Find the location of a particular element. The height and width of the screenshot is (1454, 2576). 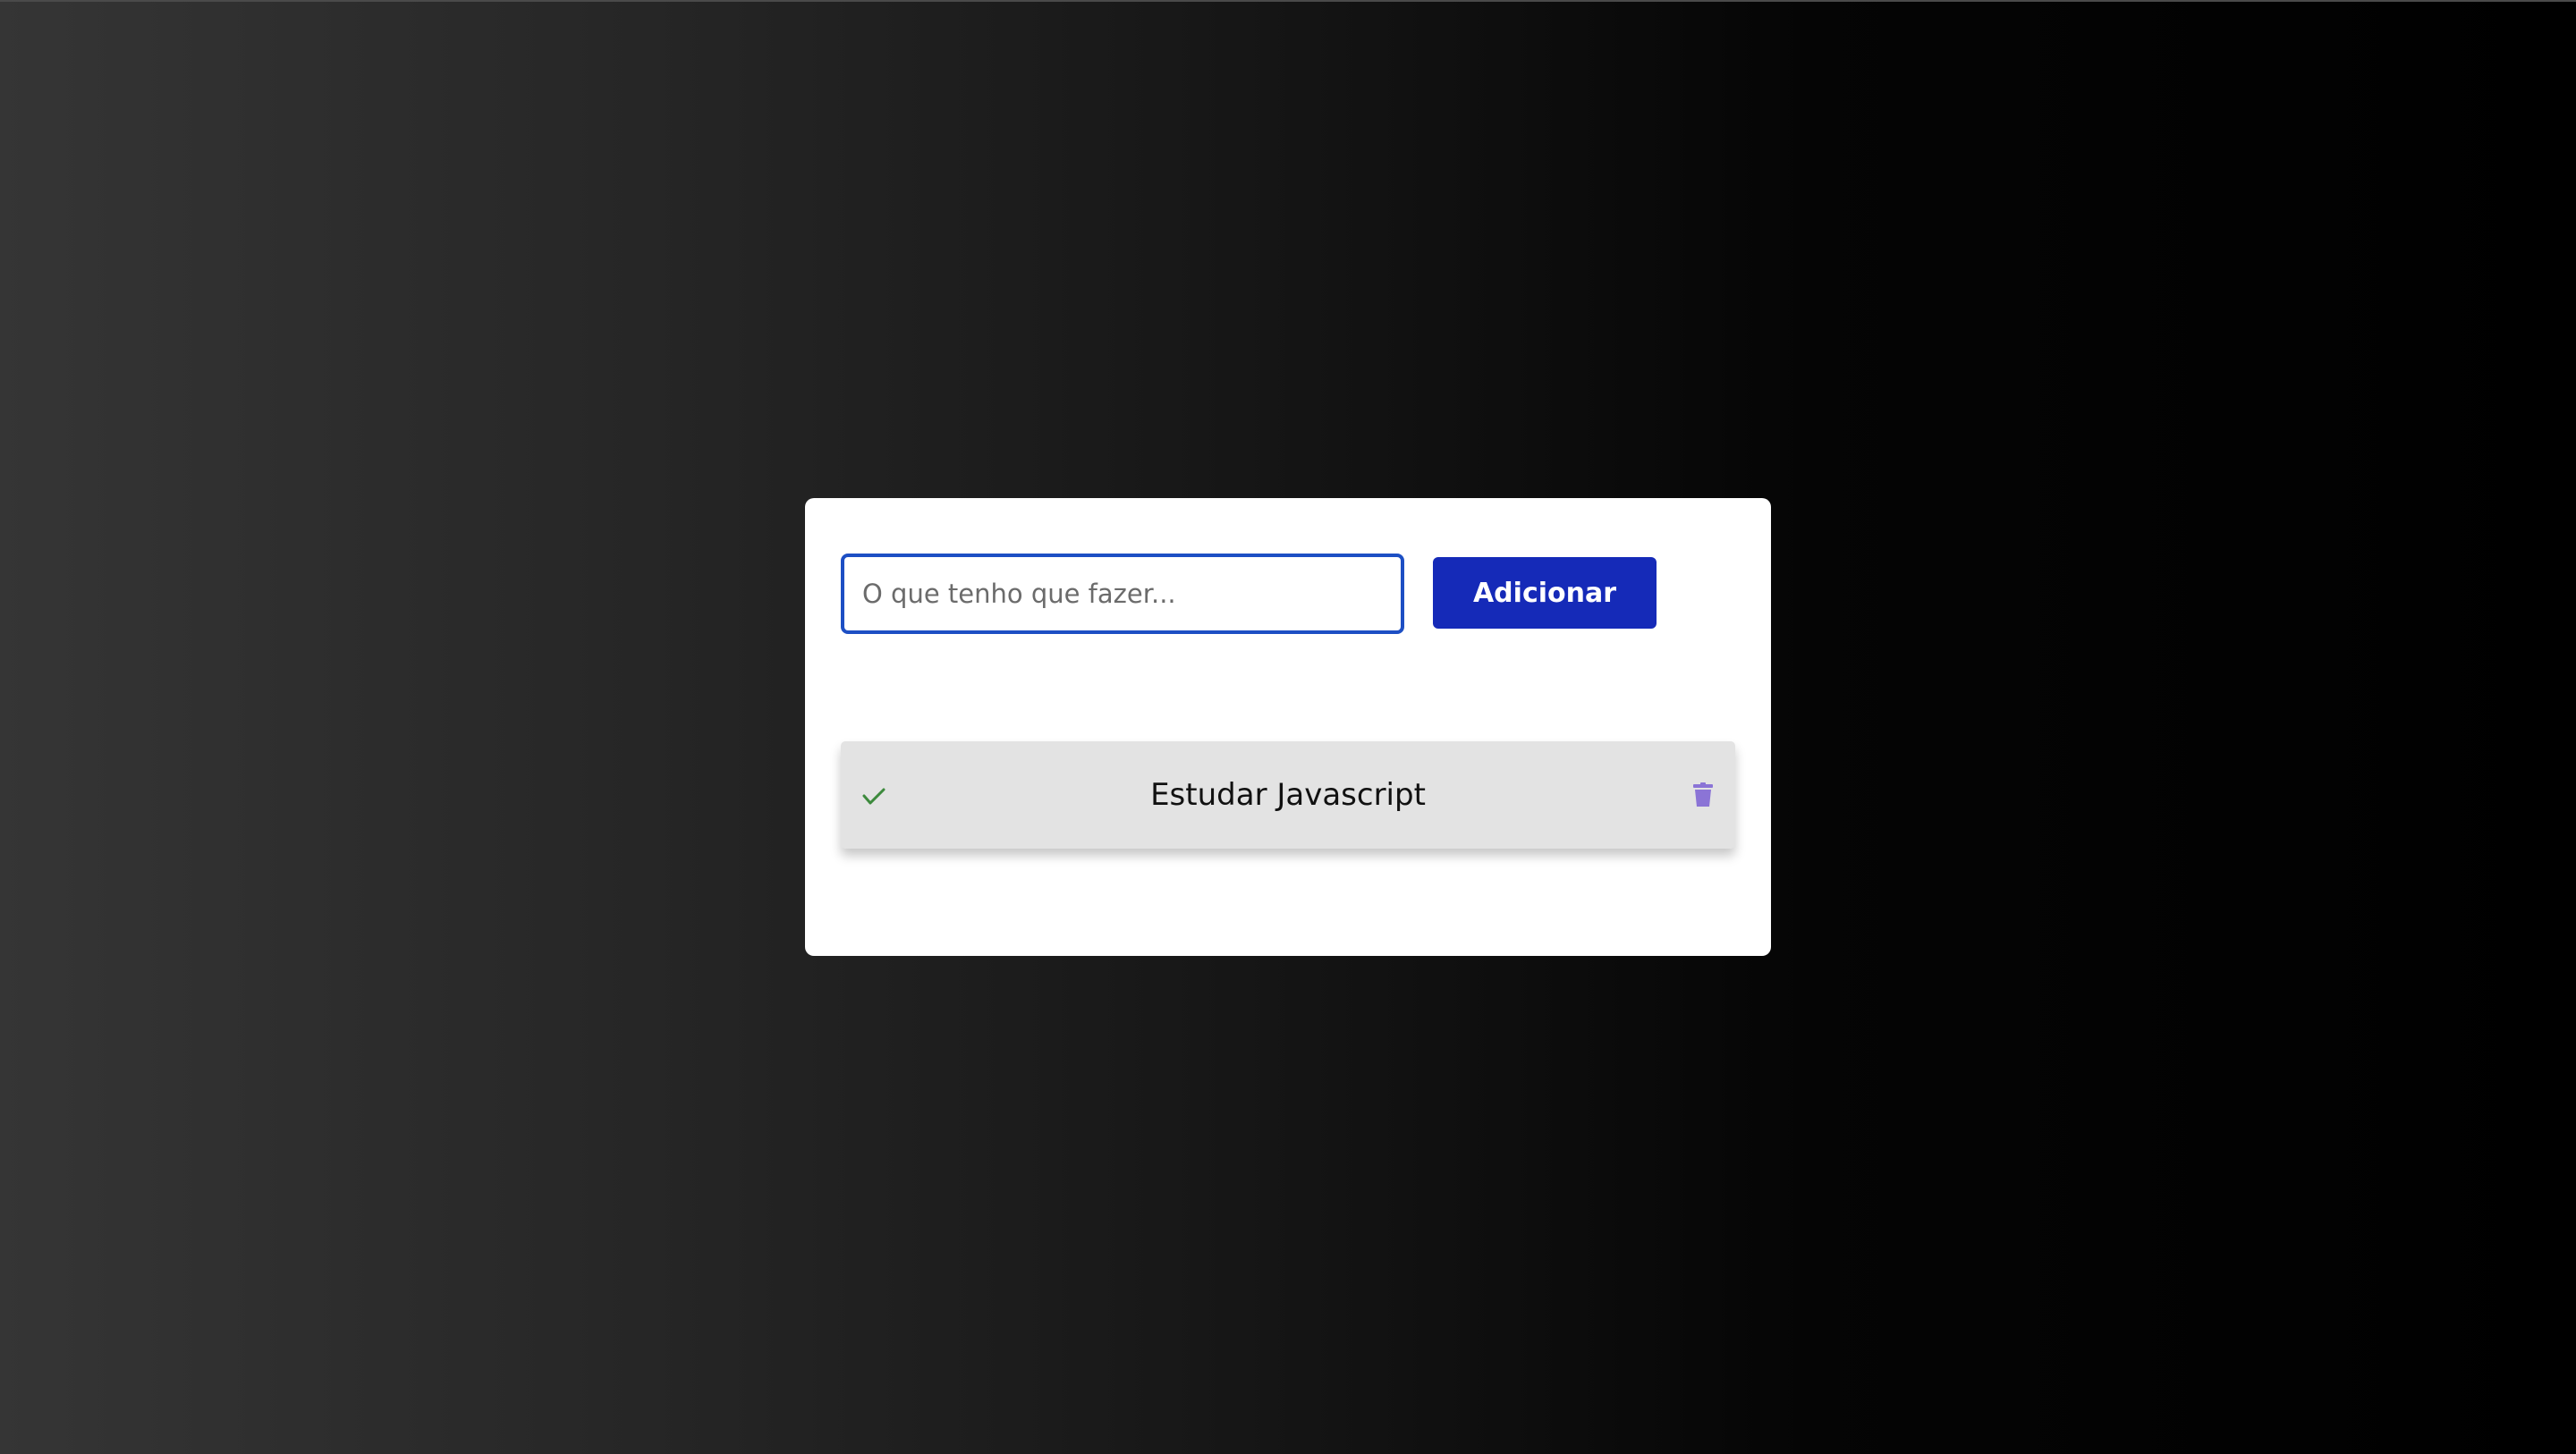

task-item: Estudar Javascript is located at coordinates (1288, 795).